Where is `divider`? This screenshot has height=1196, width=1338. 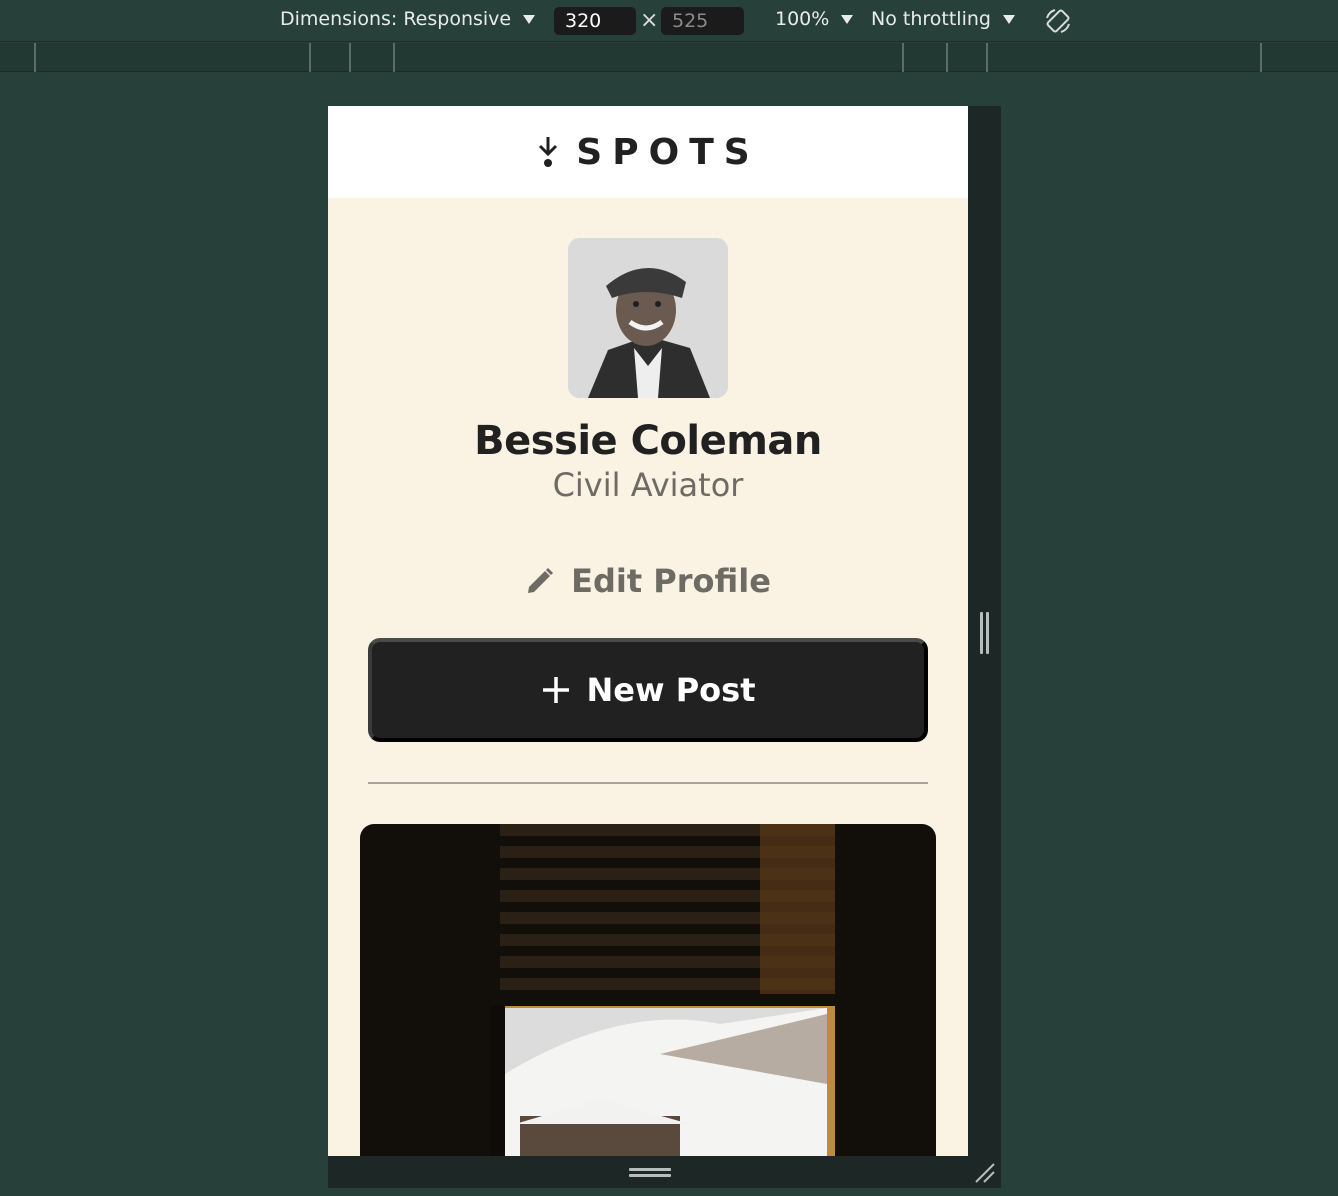
divider is located at coordinates (648, 783).